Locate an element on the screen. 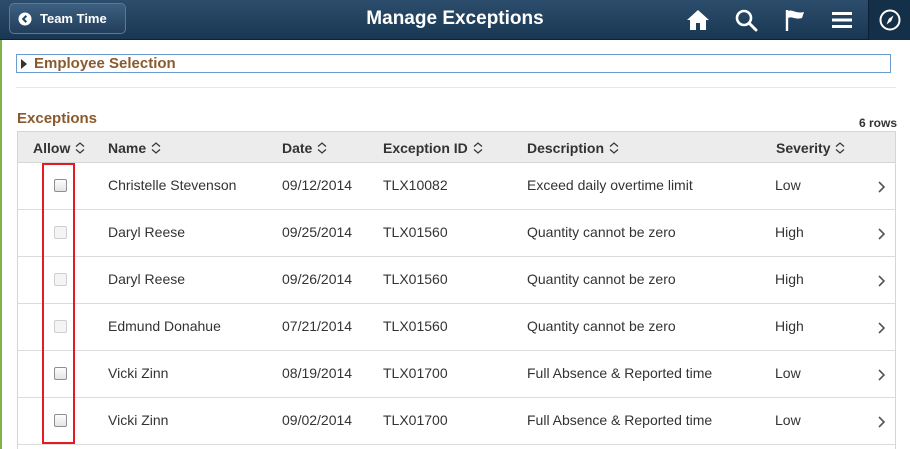  menu-icon is located at coordinates (842, 20).